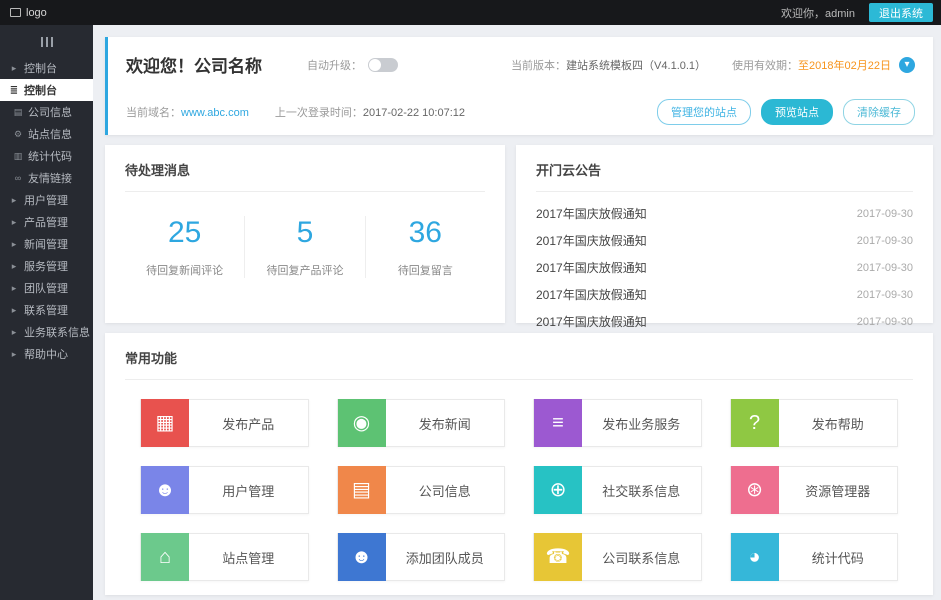  I want to click on sidebar-item-stats-code: ▥ 统计代码, so click(46, 156).